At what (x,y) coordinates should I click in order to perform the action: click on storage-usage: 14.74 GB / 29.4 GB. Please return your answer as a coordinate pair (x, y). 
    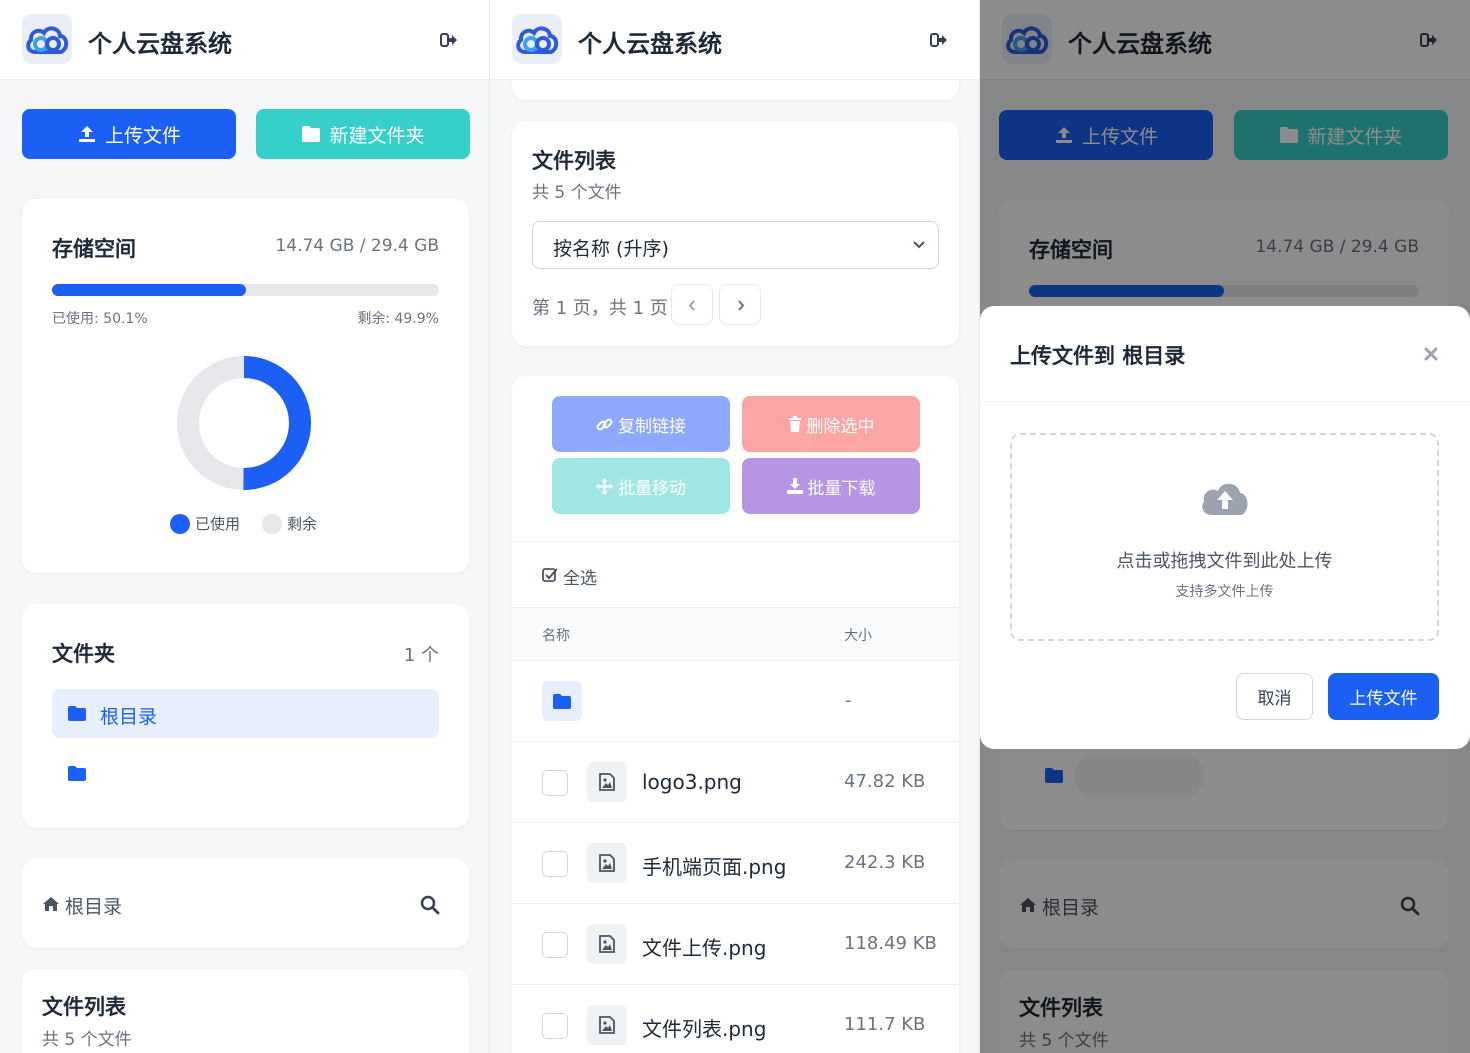
    Looking at the image, I should click on (357, 246).